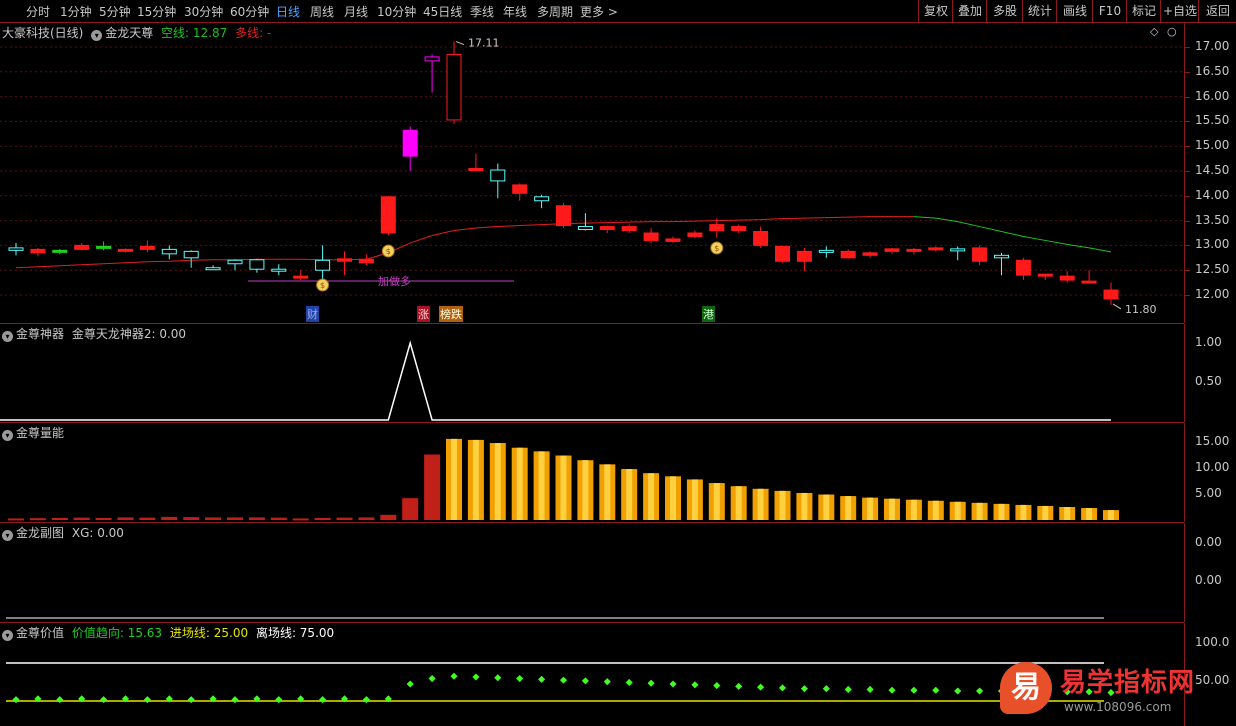 Image resolution: width=1236 pixels, height=726 pixels. Describe the element at coordinates (288, 11) in the screenshot. I see `period-tab-6: 日线` at that location.